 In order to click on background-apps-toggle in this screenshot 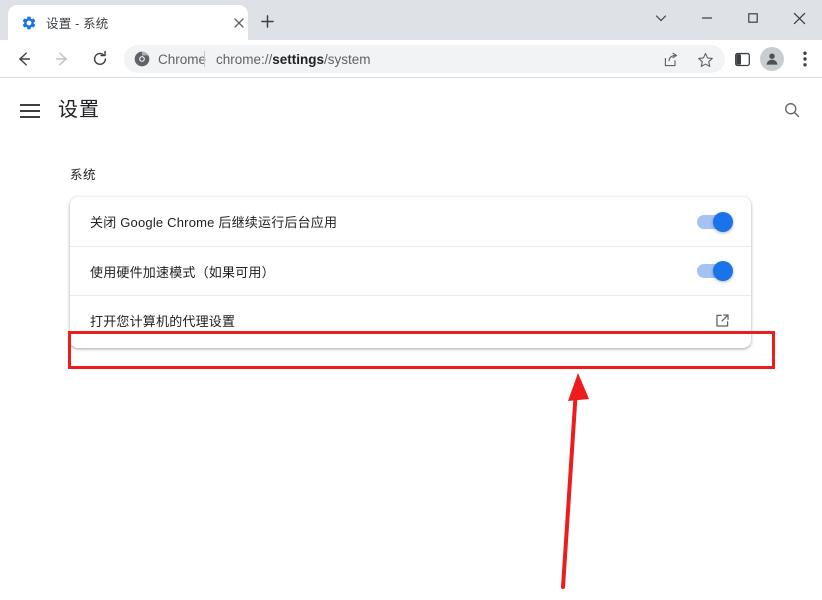, I will do `click(715, 221)`.